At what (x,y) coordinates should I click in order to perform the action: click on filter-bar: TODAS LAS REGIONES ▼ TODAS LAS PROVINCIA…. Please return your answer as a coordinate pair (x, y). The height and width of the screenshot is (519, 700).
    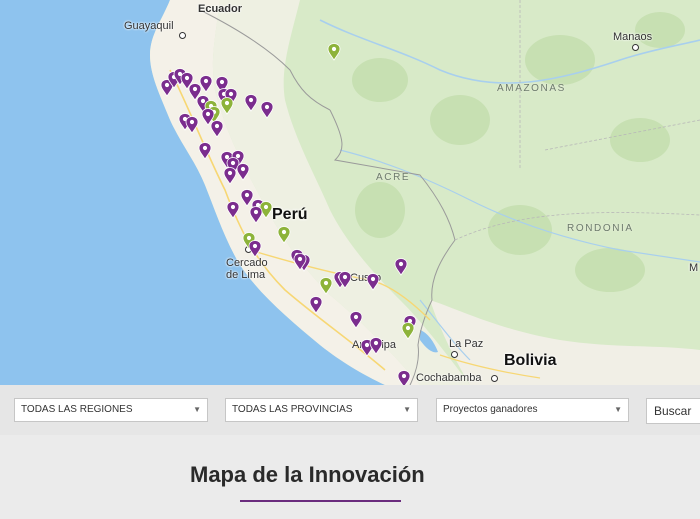
    Looking at the image, I should click on (350, 410).